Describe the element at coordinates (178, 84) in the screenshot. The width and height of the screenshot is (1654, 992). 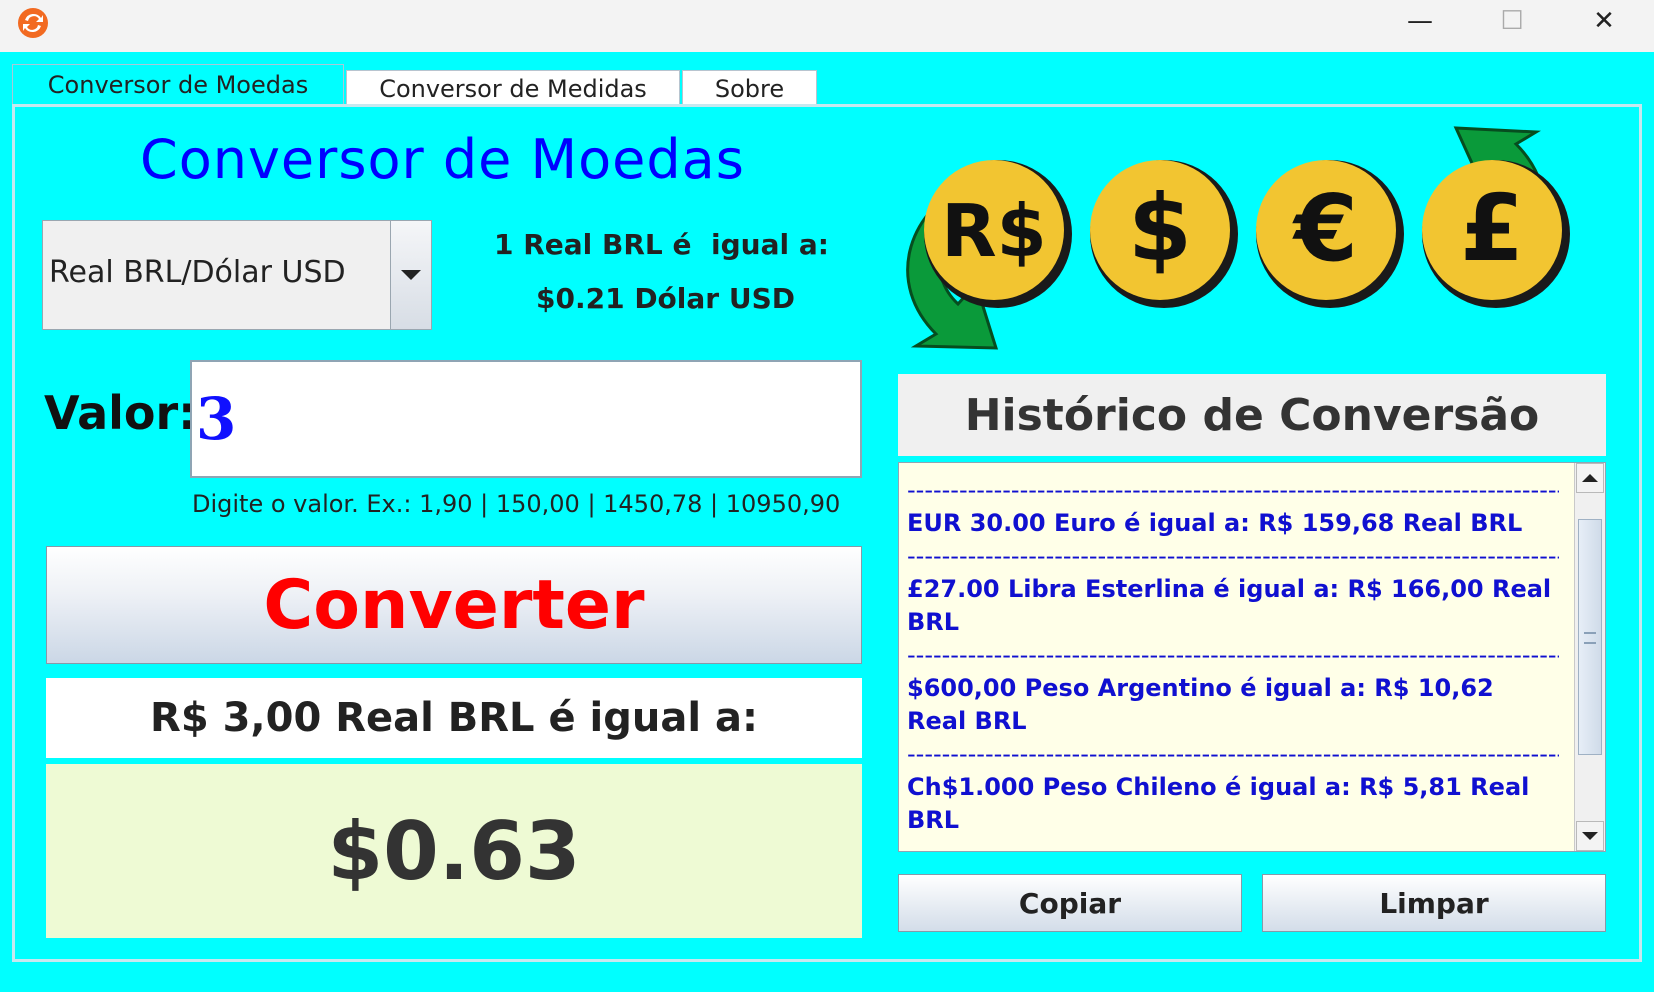
I see `tab-conversor-moedas: Conversor de Moedas` at that location.